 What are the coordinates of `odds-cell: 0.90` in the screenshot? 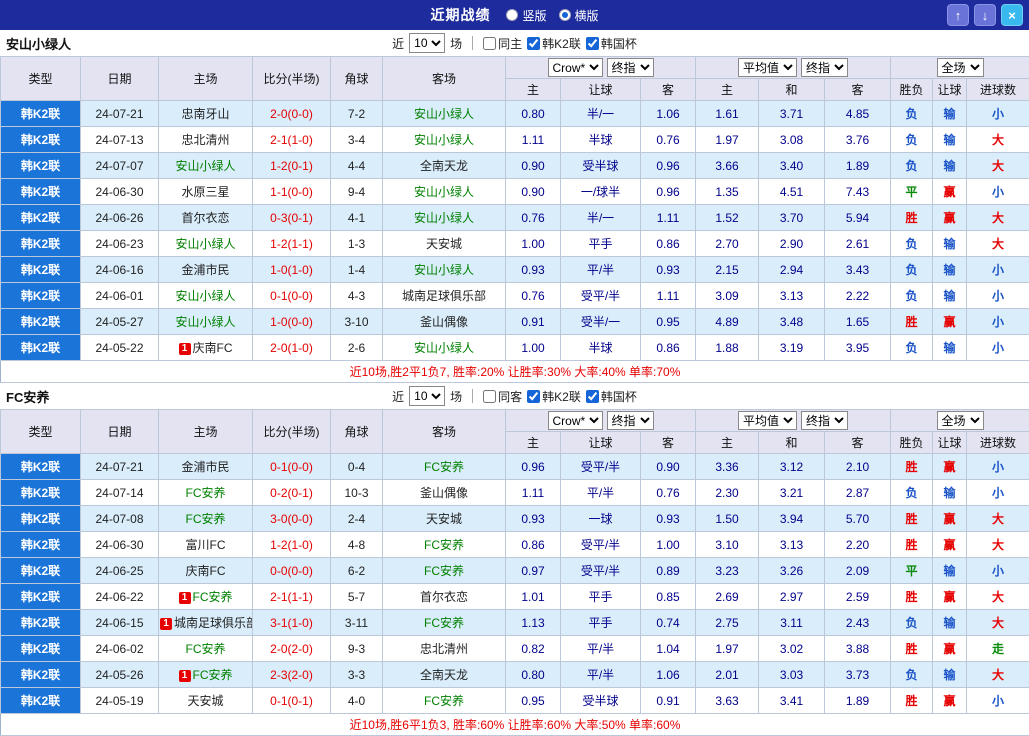 It's located at (668, 467).